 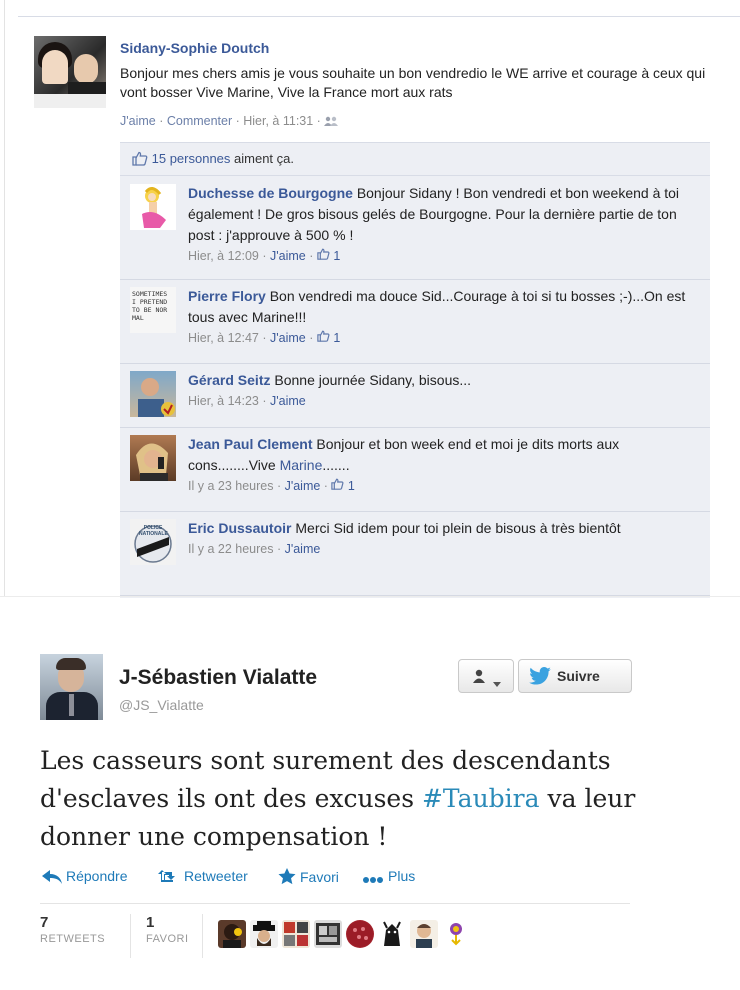 What do you see at coordinates (191, 158) in the screenshot?
I see `likes-count-link: 15 personnes` at bounding box center [191, 158].